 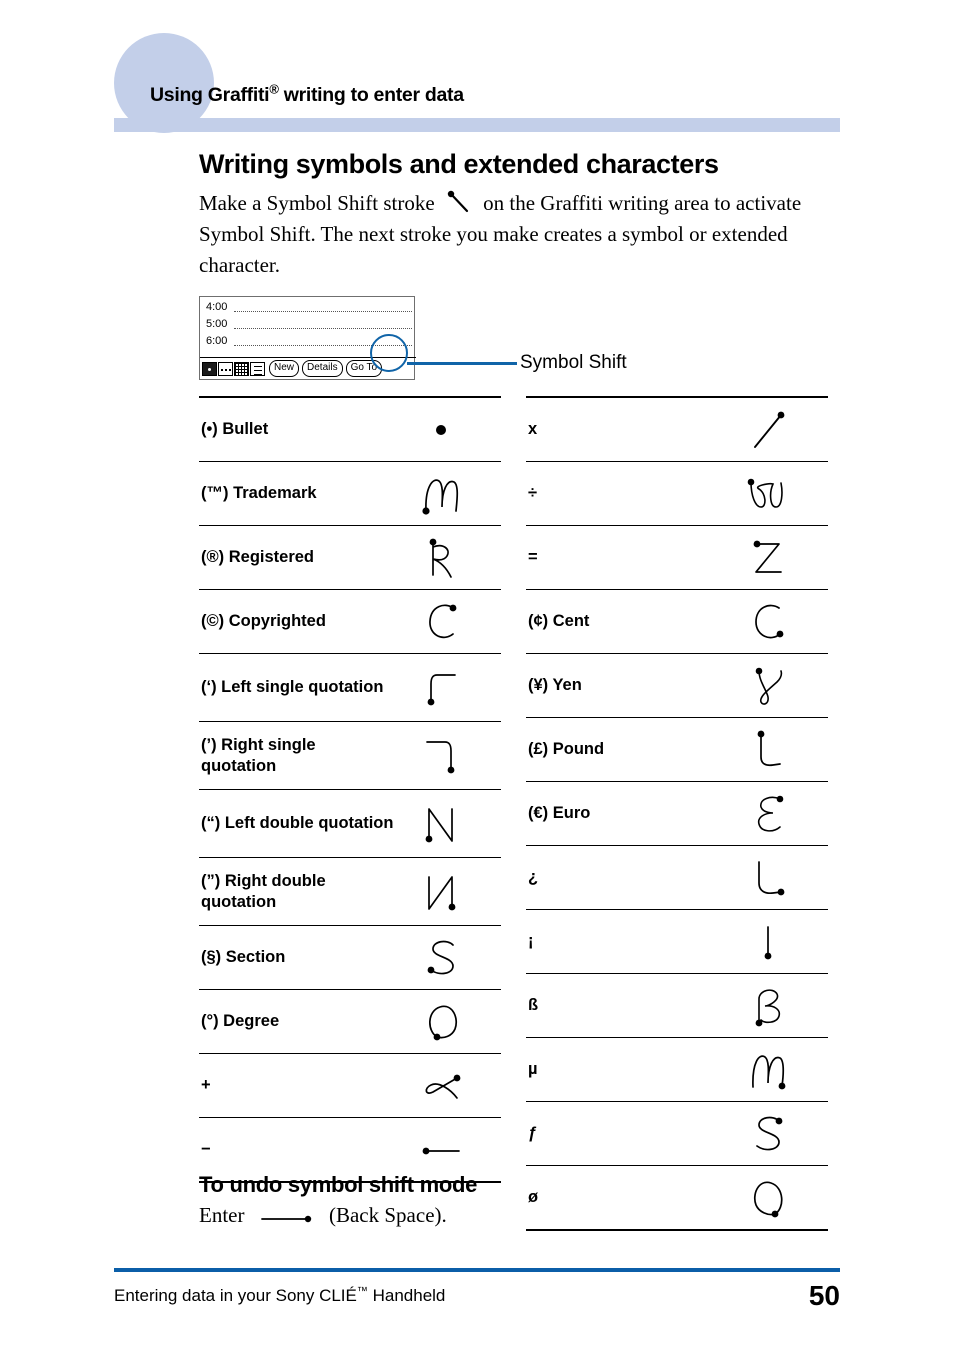 I want to click on table-row: ¡, so click(x=677, y=942).